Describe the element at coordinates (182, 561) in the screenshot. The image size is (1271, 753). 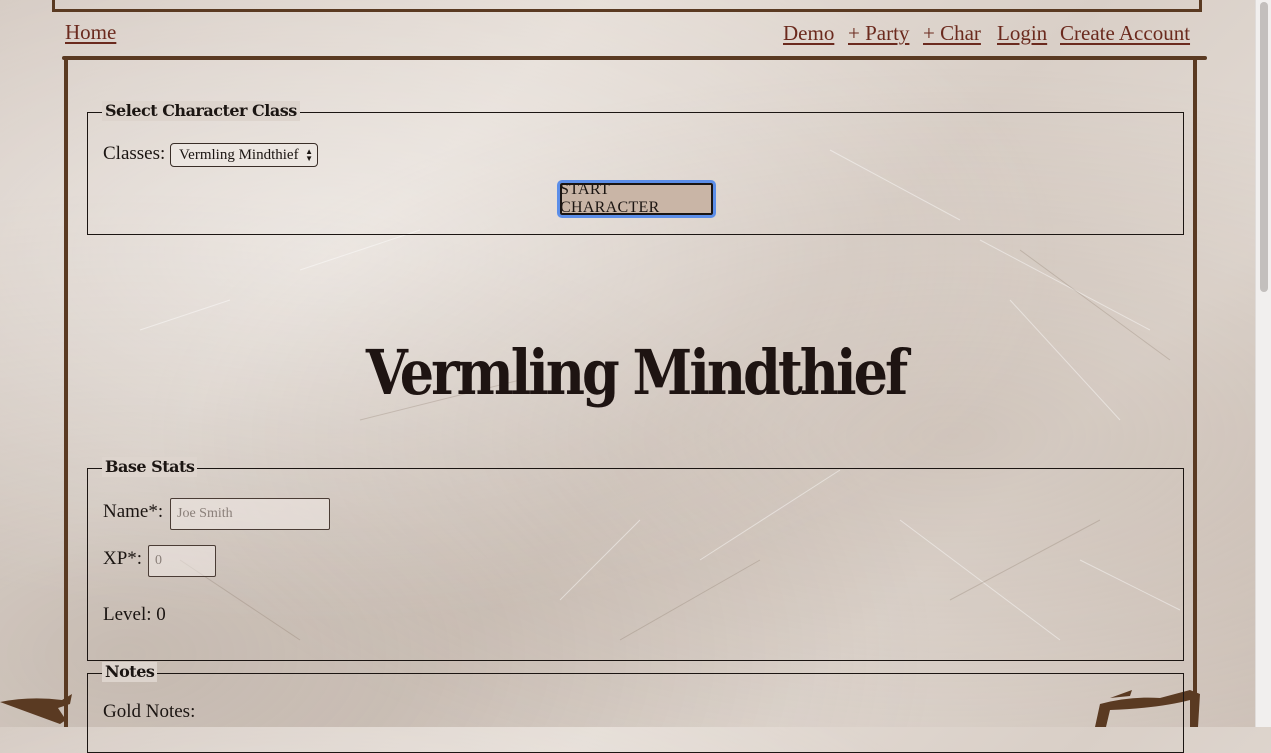
I see `xp-input: 0` at that location.